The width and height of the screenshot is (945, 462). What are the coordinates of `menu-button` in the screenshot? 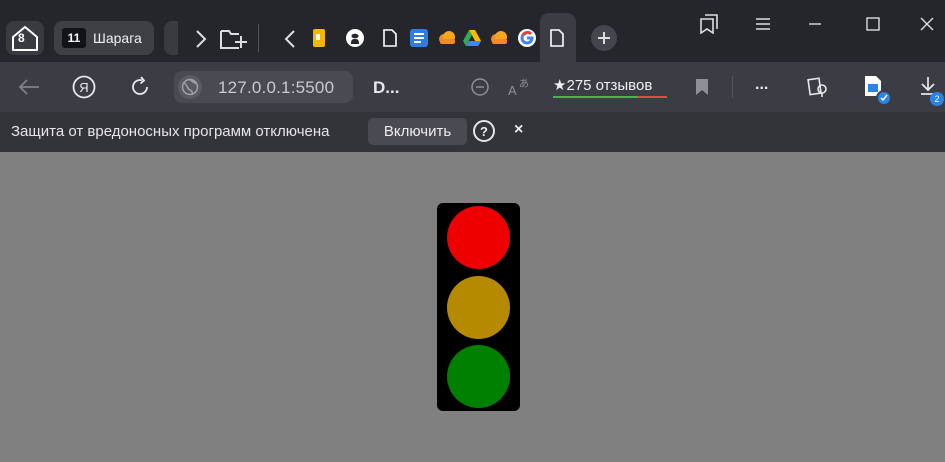 It's located at (763, 24).